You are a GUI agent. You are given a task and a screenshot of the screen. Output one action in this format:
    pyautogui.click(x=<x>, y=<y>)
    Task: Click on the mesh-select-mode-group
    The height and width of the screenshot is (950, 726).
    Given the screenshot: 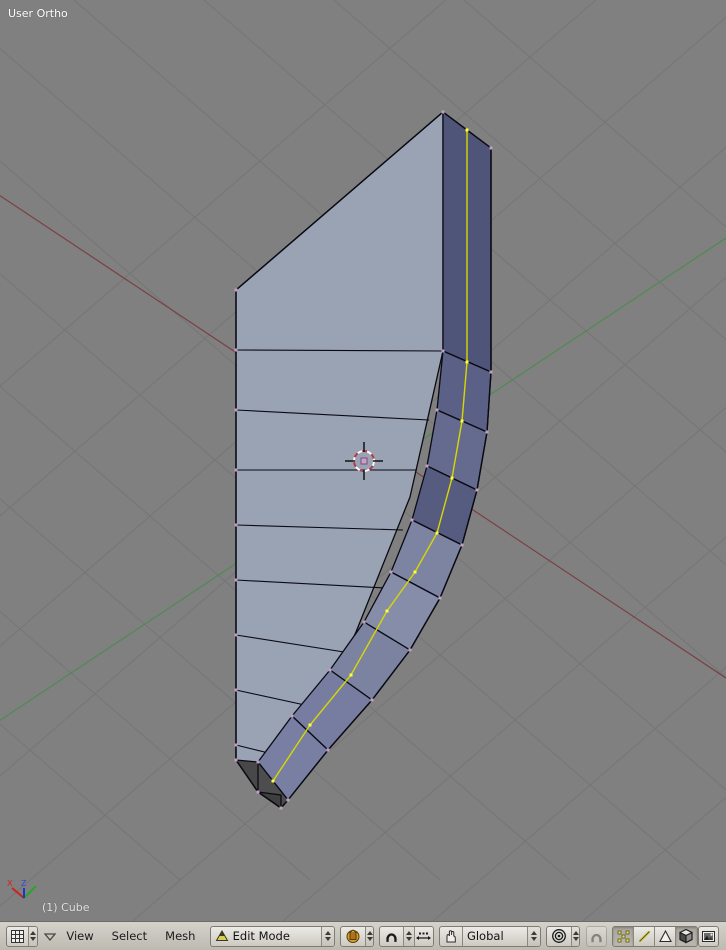 What is the action you would take?
    pyautogui.click(x=655, y=936)
    